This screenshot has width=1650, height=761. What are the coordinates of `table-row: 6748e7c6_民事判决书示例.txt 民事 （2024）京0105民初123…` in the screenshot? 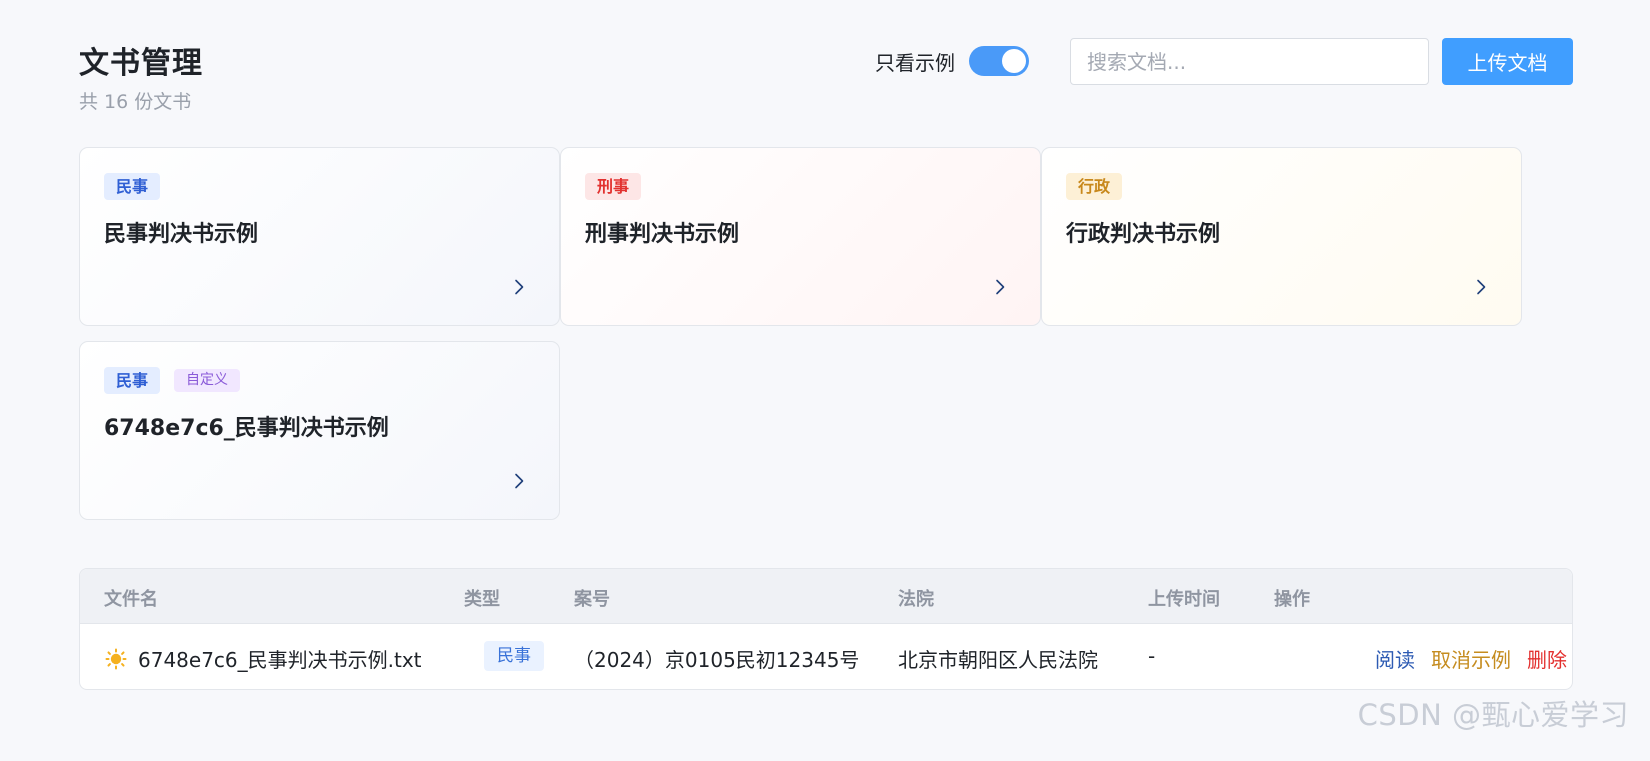 It's located at (826, 656).